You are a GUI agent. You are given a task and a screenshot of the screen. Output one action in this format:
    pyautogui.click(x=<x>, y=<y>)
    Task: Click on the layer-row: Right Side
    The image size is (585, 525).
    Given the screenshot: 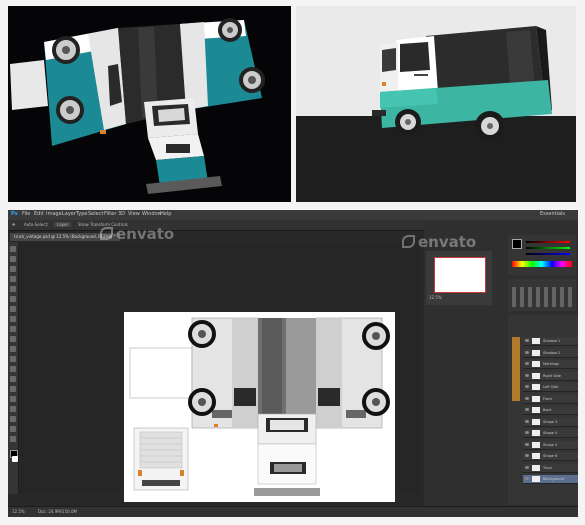 What is the action you would take?
    pyautogui.click(x=550, y=376)
    